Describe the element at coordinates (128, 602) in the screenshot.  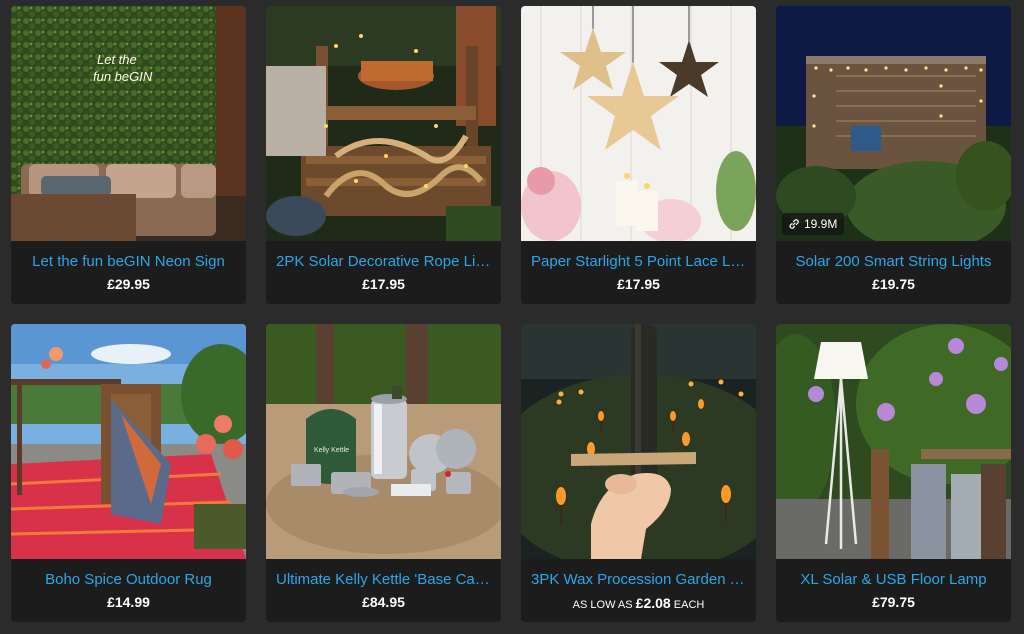
I see `product-price: £14.99` at that location.